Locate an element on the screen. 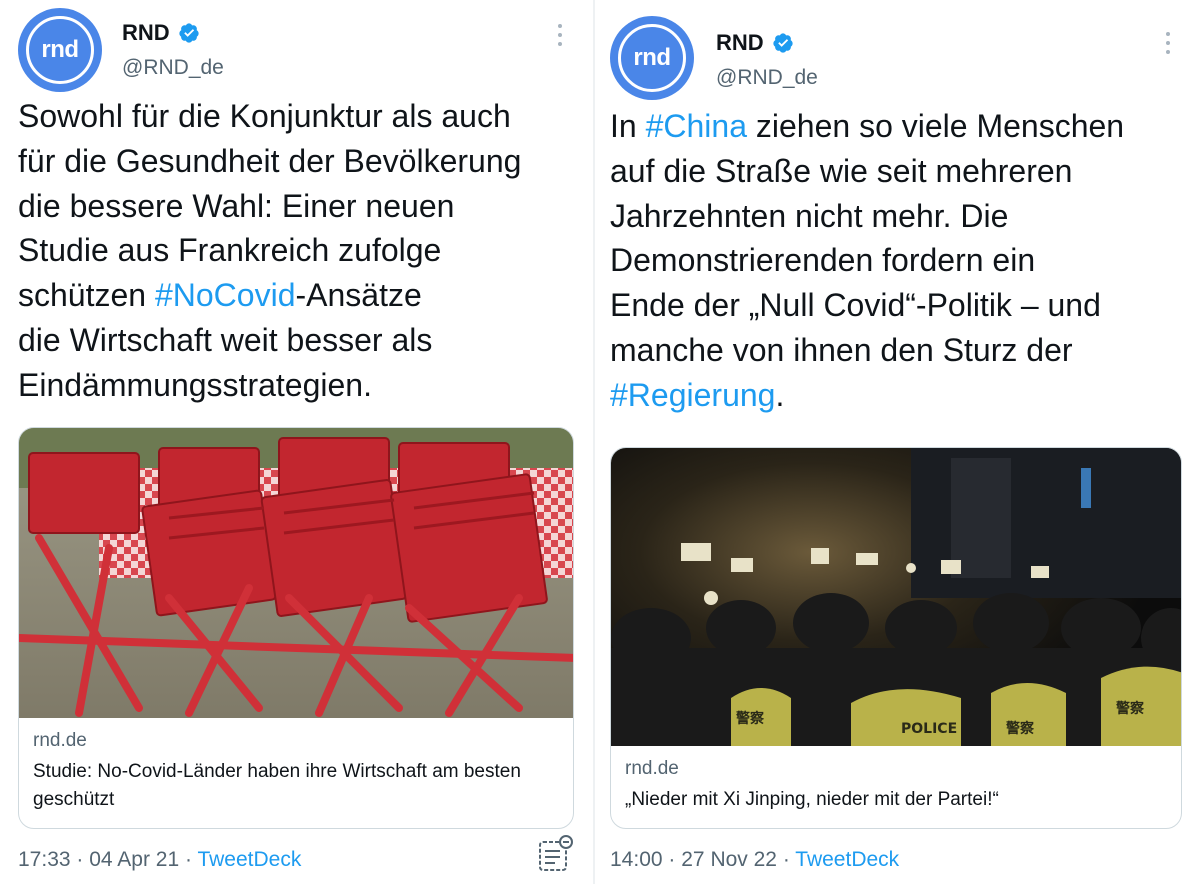 The height and width of the screenshot is (884, 1200). tweet-footer: 14:00 · 27 Nov 22 · TweetDeck is located at coordinates (754, 860).